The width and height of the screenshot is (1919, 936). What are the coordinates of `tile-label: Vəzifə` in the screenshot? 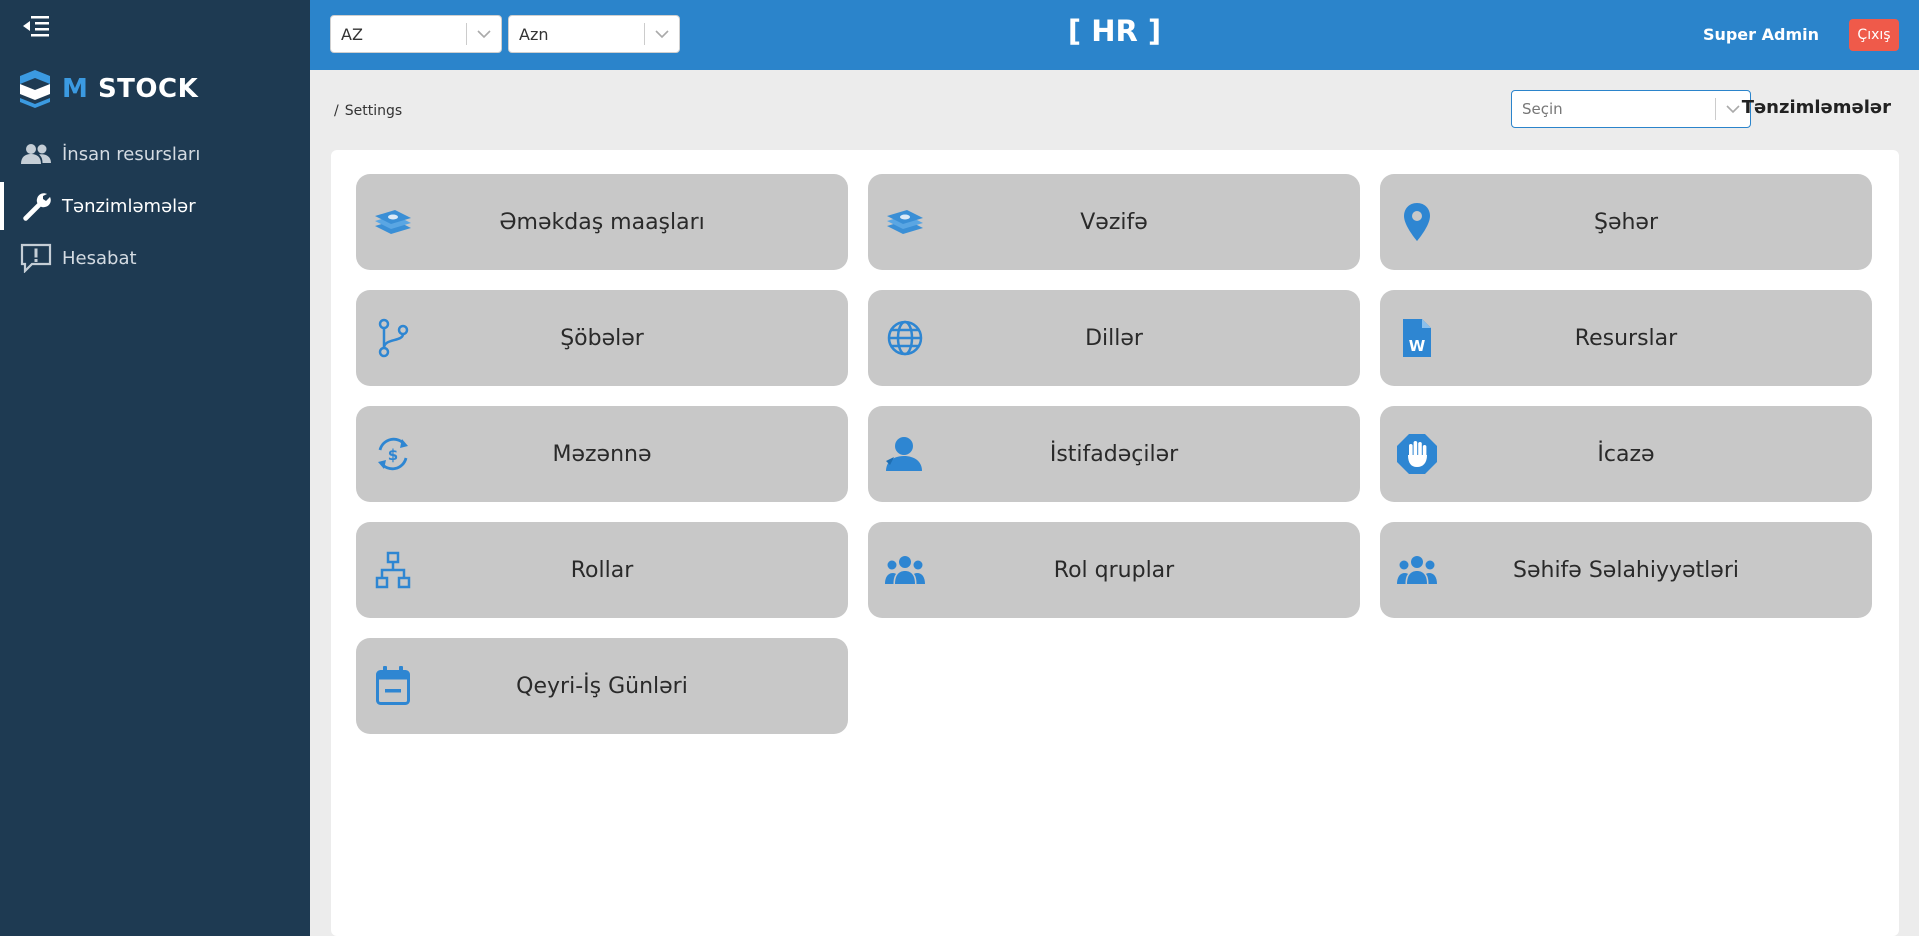 It's located at (1114, 222).